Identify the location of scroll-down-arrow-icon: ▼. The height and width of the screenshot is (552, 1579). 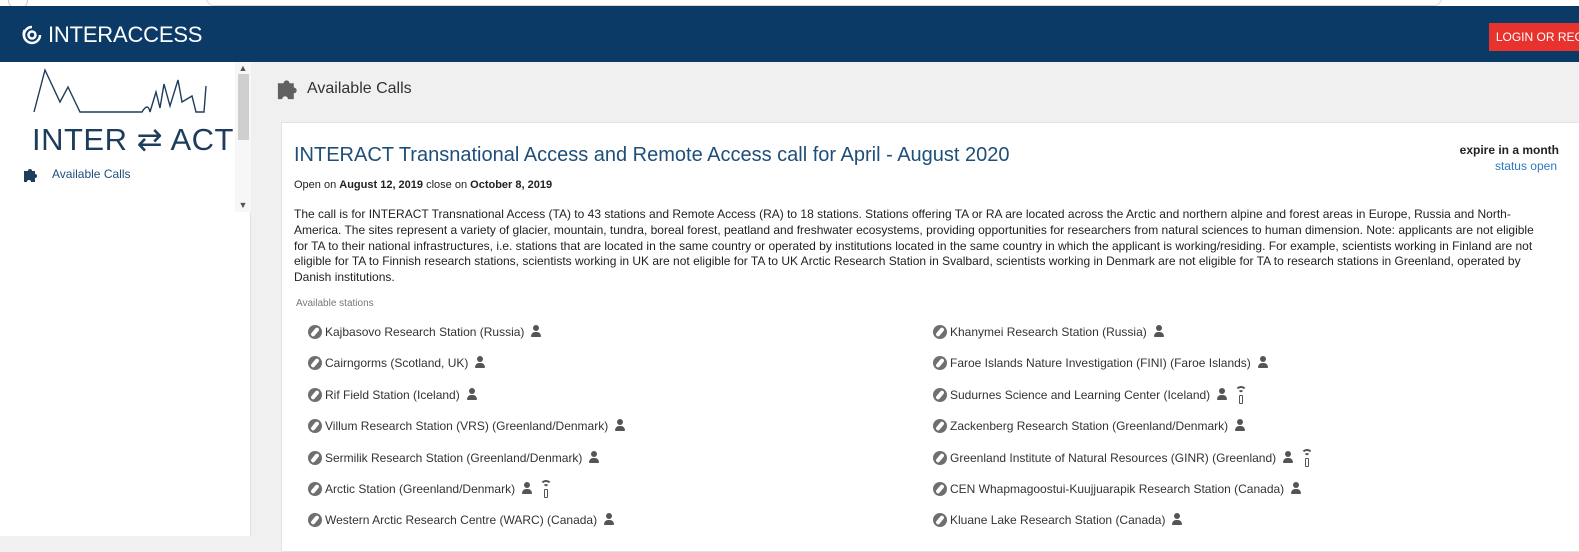
(243, 205).